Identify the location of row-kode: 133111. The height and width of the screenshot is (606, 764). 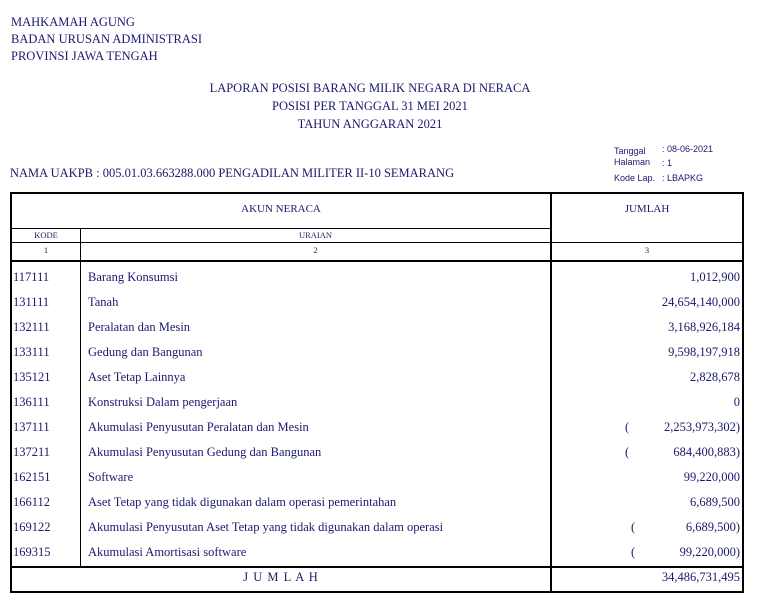
(31, 352).